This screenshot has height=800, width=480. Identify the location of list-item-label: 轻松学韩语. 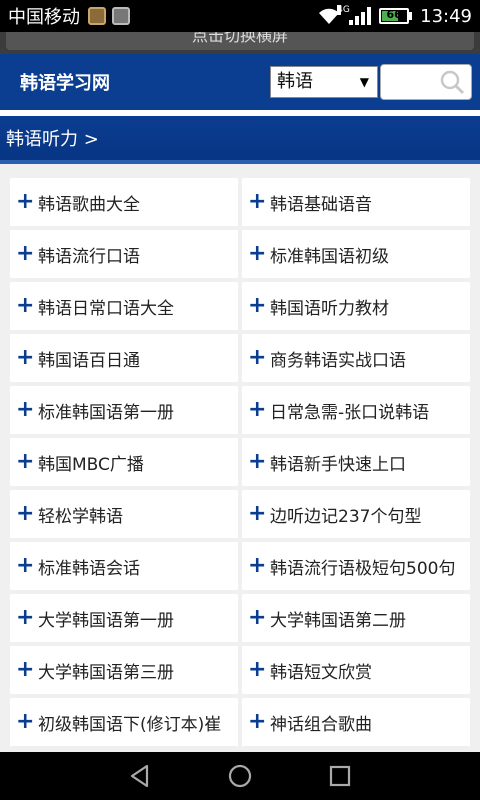
(80, 516).